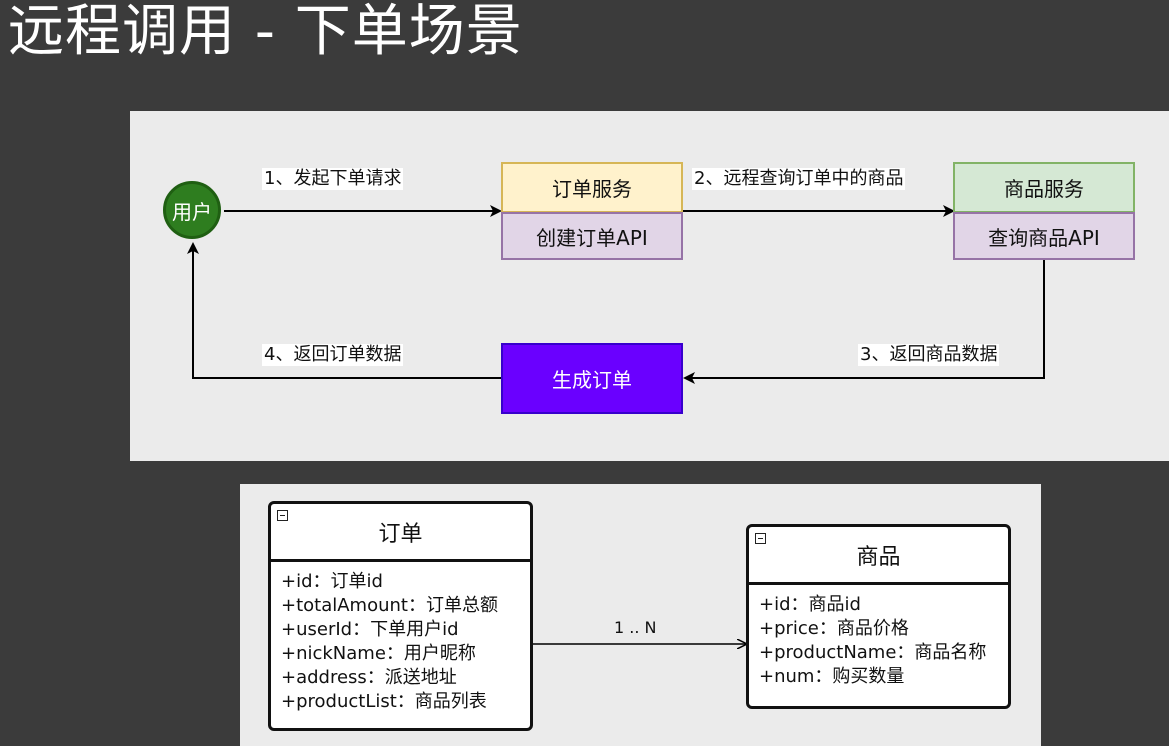  What do you see at coordinates (389, 605) in the screenshot?
I see `order-field-totalamount: +totalAmount：订单总额` at bounding box center [389, 605].